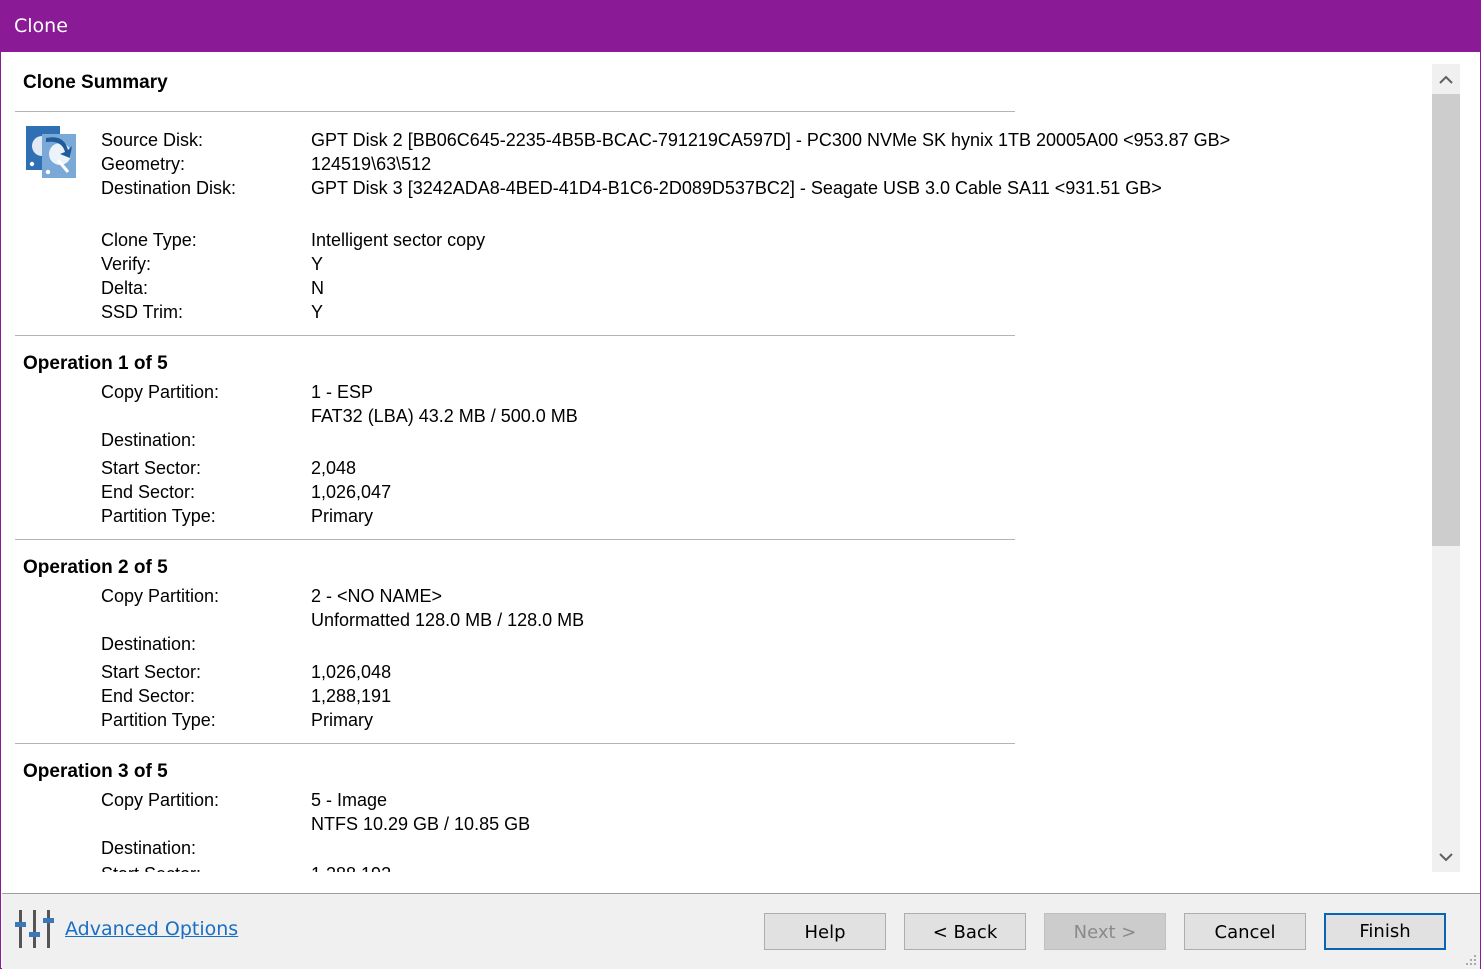  Describe the element at coordinates (1385, 931) in the screenshot. I see `finish-button: Finish` at that location.